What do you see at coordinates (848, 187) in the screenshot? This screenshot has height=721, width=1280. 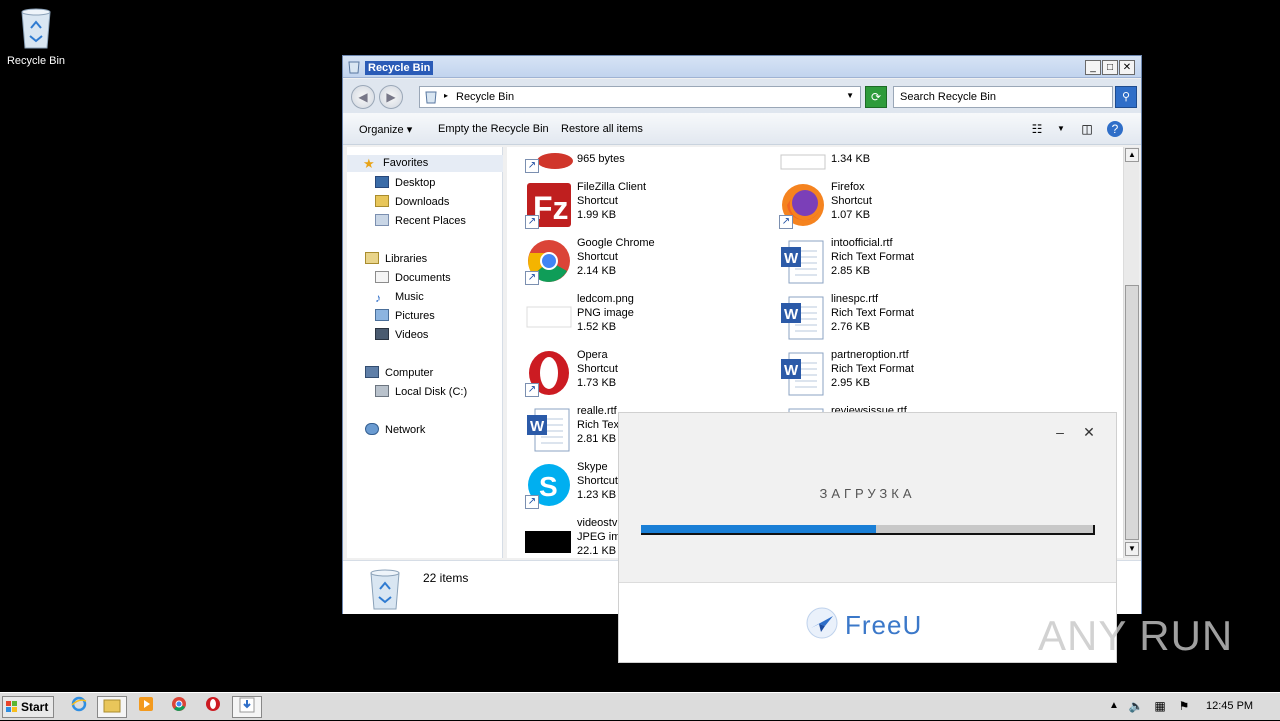 I see `file-name: Firefox` at bounding box center [848, 187].